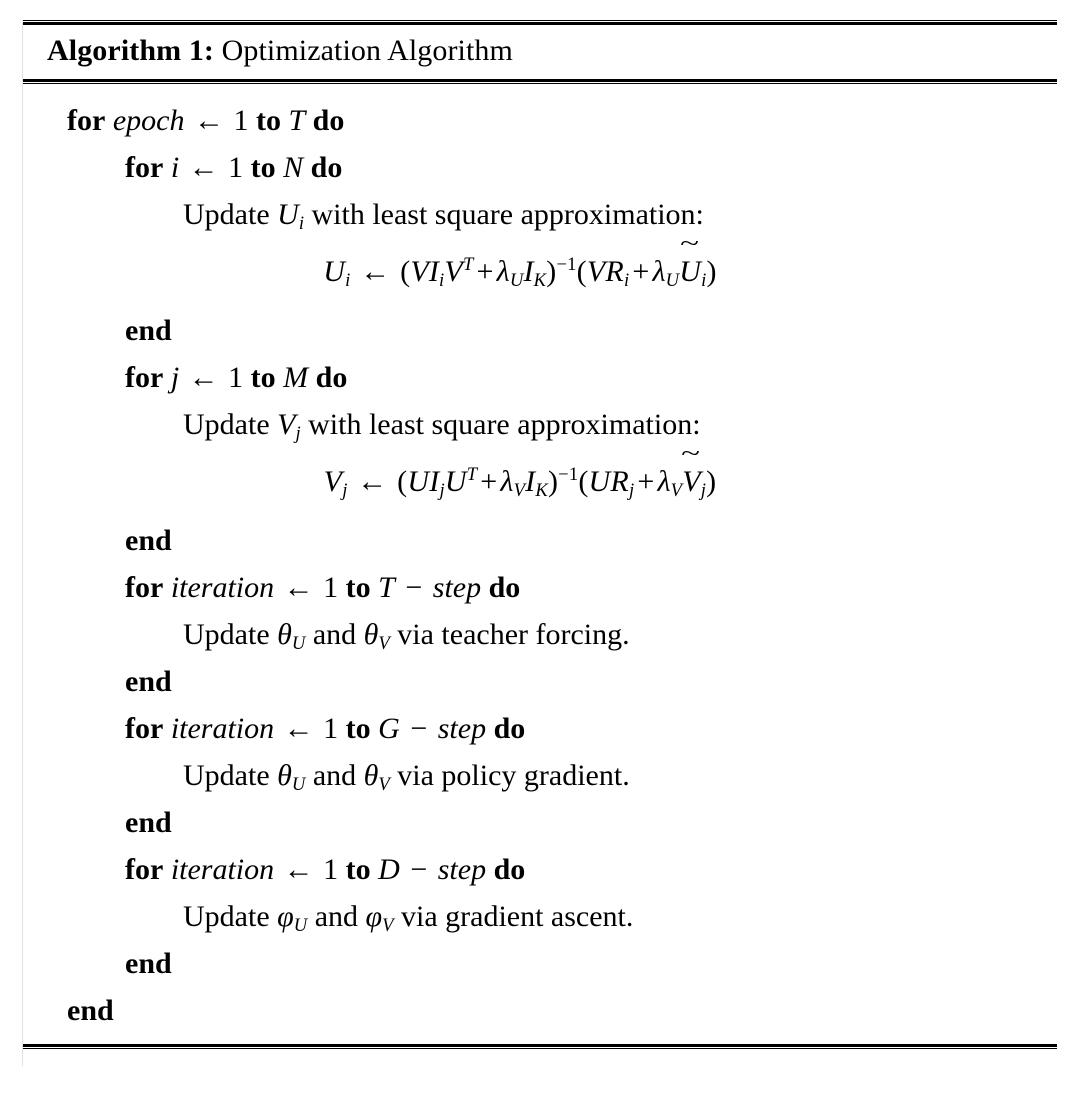  Describe the element at coordinates (691, 469) in the screenshot. I see `tilde-accent-V: ~ V` at that location.